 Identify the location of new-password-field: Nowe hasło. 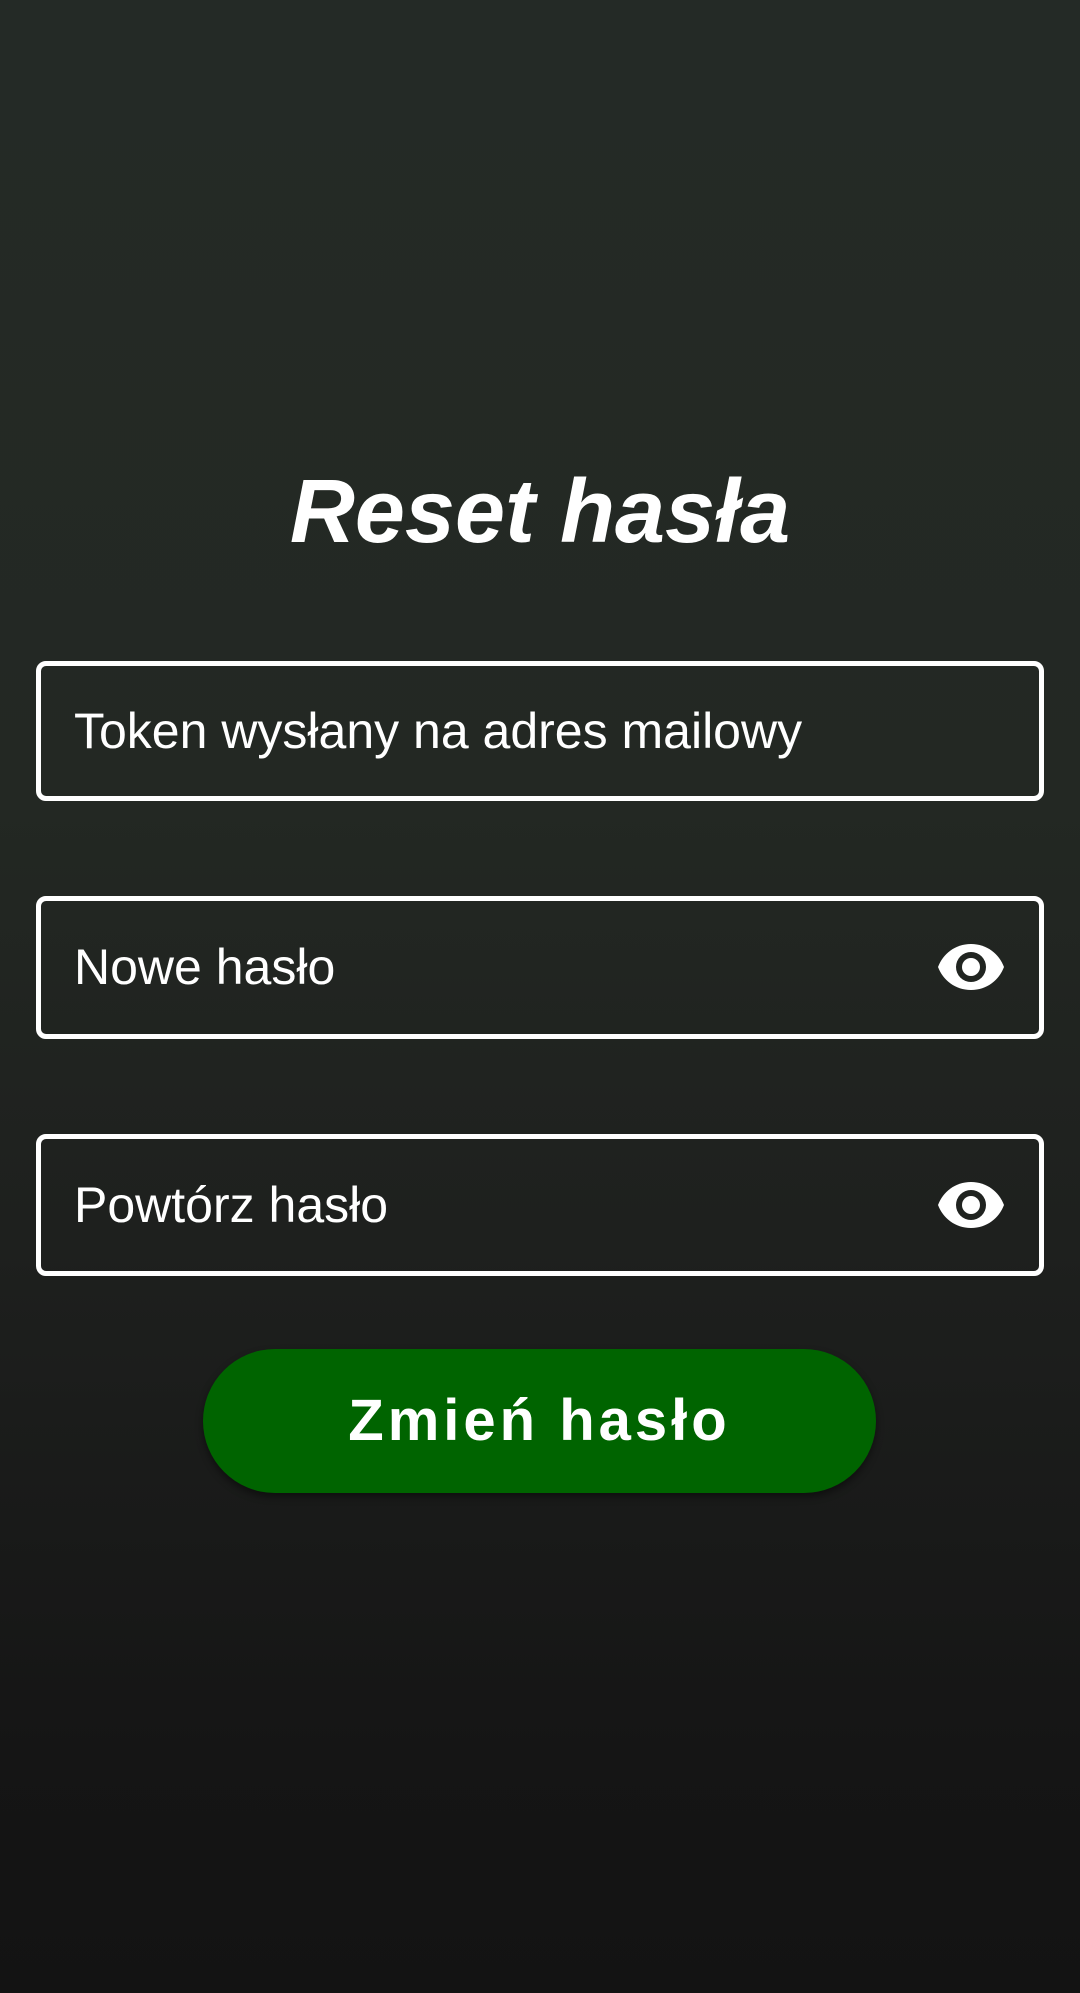
(540, 967).